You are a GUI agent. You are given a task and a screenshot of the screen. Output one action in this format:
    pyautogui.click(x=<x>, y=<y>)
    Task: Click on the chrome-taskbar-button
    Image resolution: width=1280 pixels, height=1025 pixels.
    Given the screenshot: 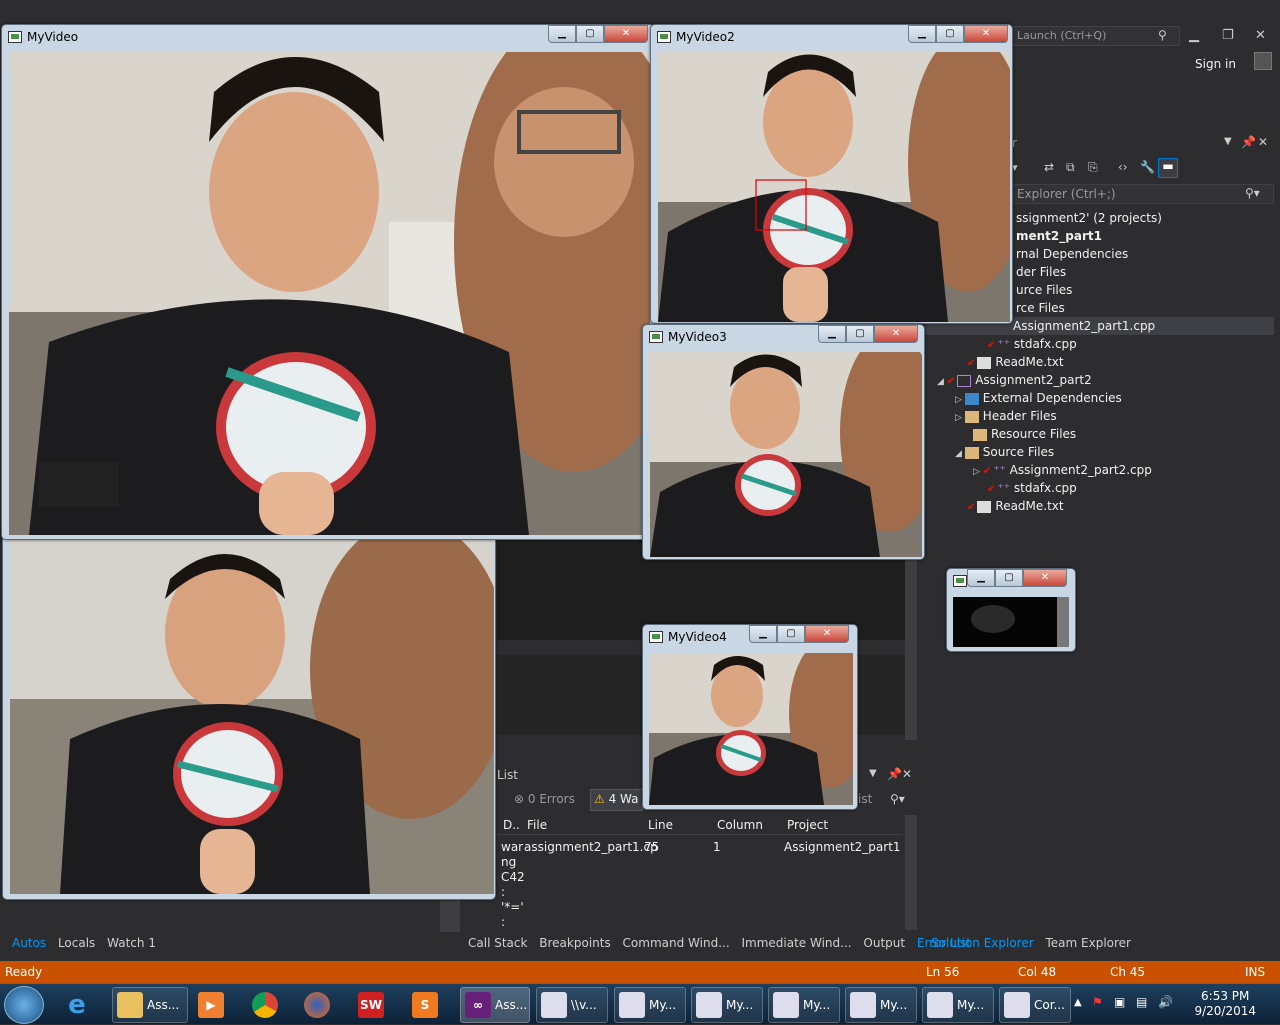 What is the action you would take?
    pyautogui.click(x=271, y=1005)
    